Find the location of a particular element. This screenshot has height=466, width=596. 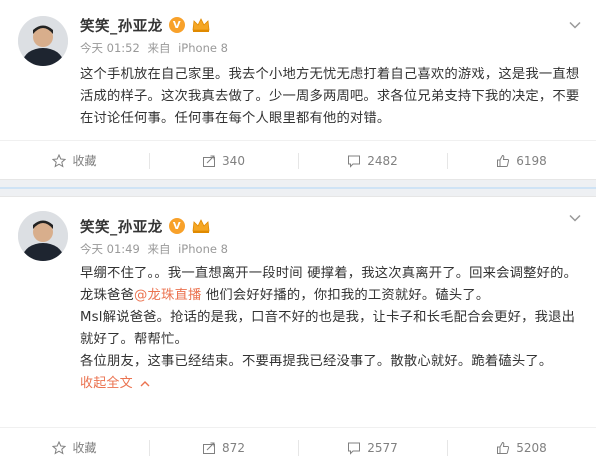

feed-divider is located at coordinates (298, 188).